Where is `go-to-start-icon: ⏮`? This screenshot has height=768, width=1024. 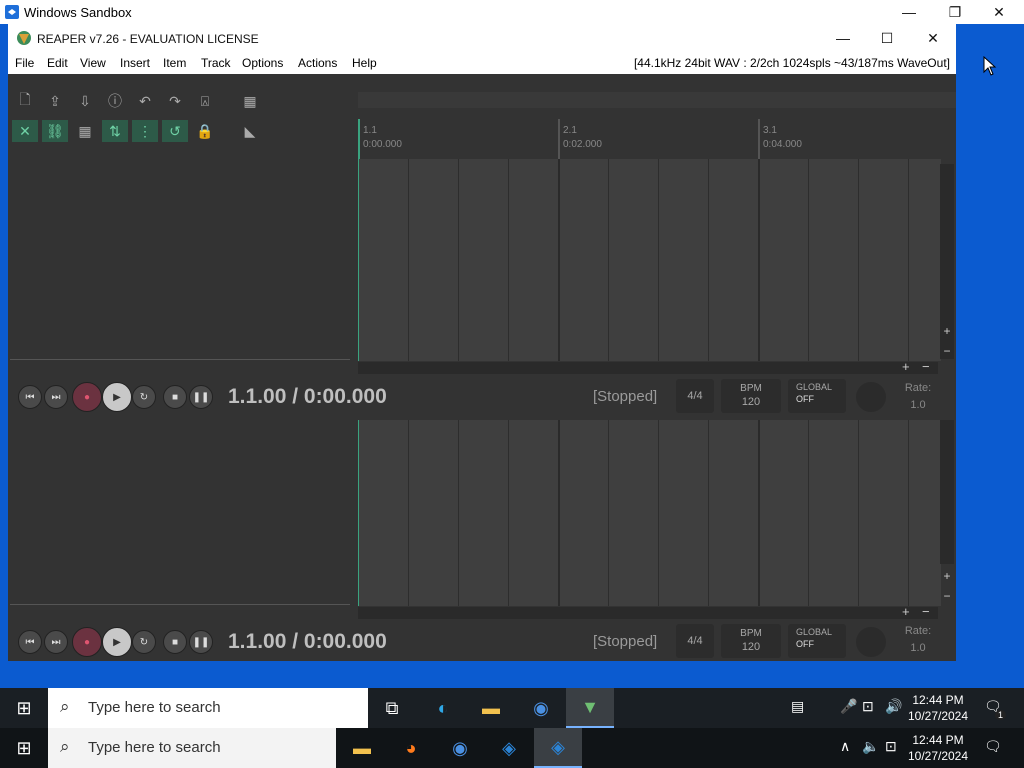 go-to-start-icon: ⏮ is located at coordinates (30, 397).